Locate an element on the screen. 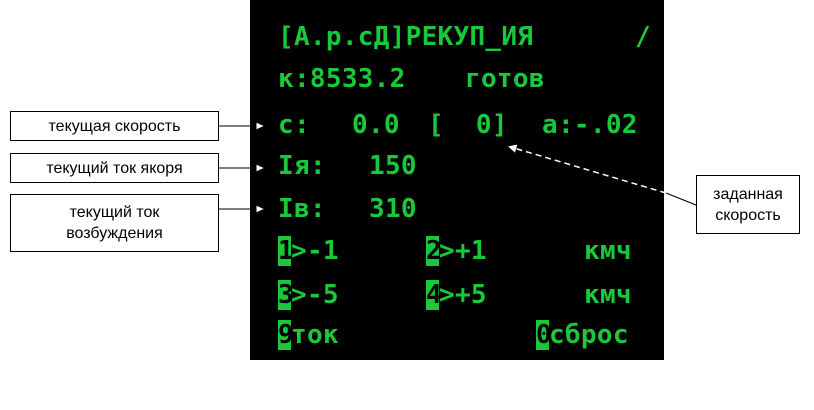  set-speed-arrow is located at coordinates (587, 170).